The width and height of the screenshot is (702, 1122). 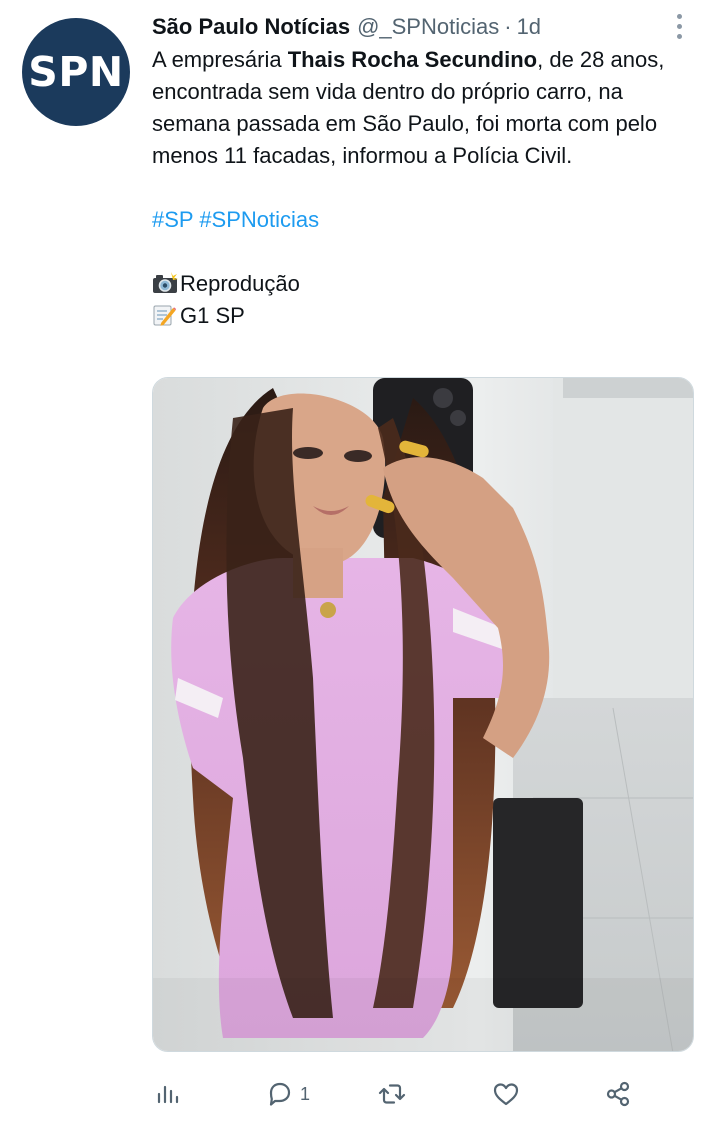 I want to click on like-icon, so click(x=506, y=1094).